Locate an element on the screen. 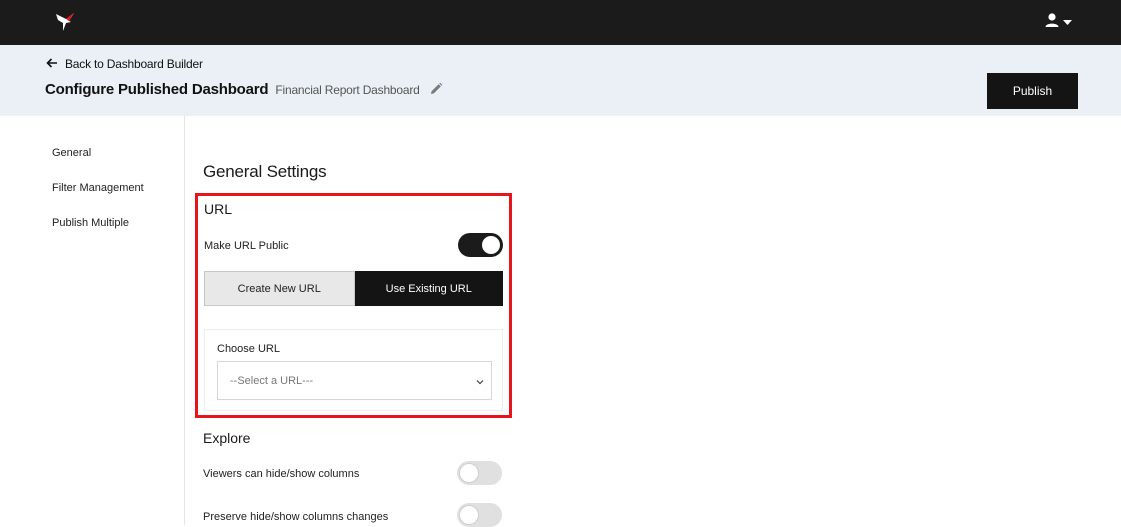  preserve-columns-changes-label: Preserve hide/show columns changes is located at coordinates (296, 517).